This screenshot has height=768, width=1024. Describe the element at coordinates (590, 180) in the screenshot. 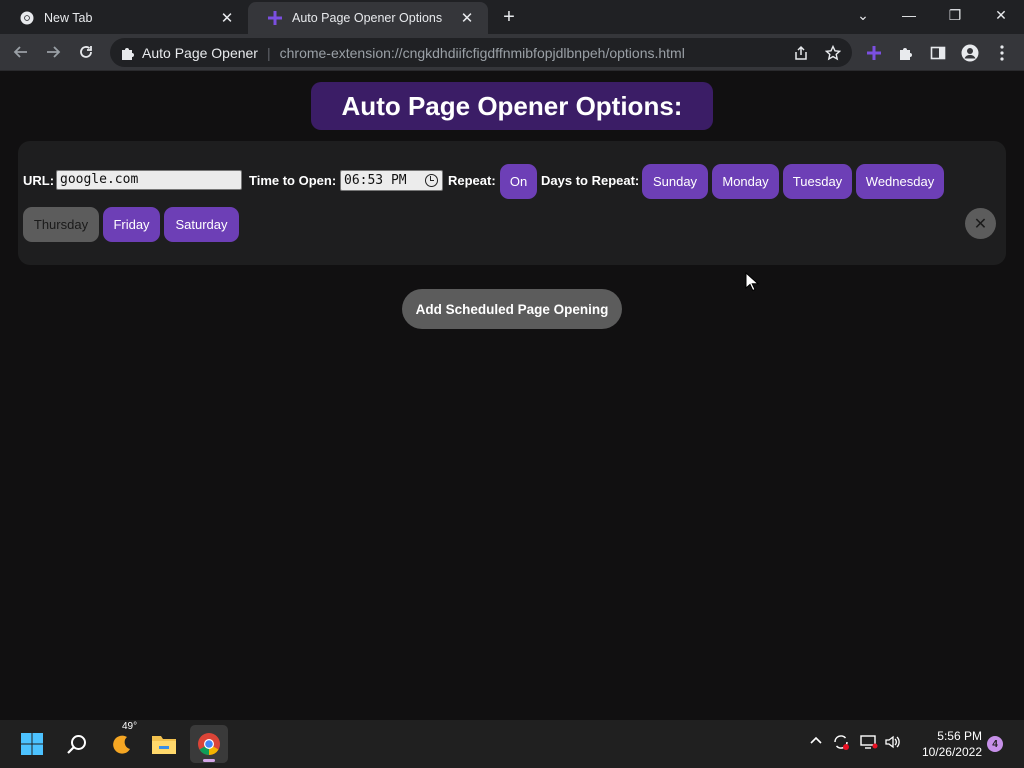

I see `days-to-repeat-label: Days to Repeat:` at that location.